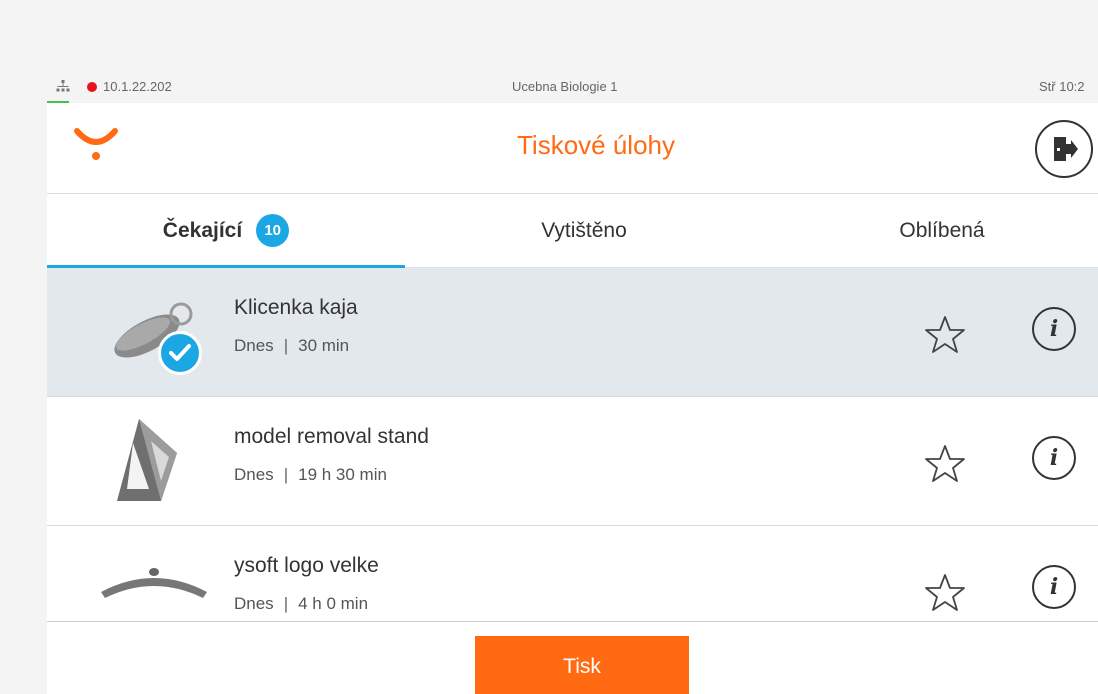  What do you see at coordinates (565, 86) in the screenshot?
I see `room-name: Ucebna Biologie 1` at bounding box center [565, 86].